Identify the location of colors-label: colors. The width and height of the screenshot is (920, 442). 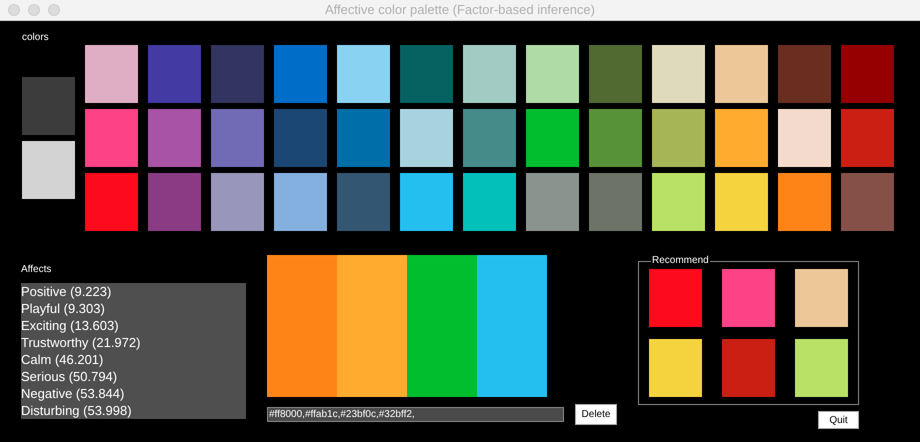
(36, 38).